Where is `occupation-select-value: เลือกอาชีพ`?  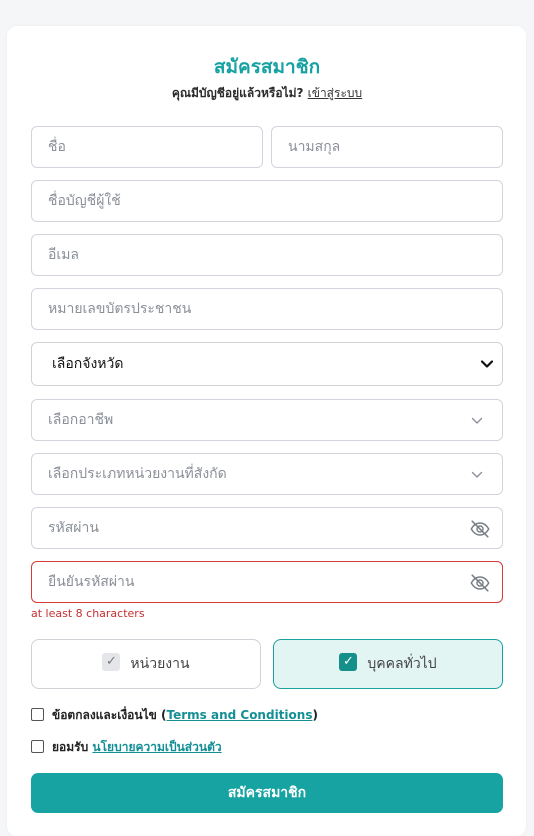 occupation-select-value: เลือกอาชีพ is located at coordinates (81, 420).